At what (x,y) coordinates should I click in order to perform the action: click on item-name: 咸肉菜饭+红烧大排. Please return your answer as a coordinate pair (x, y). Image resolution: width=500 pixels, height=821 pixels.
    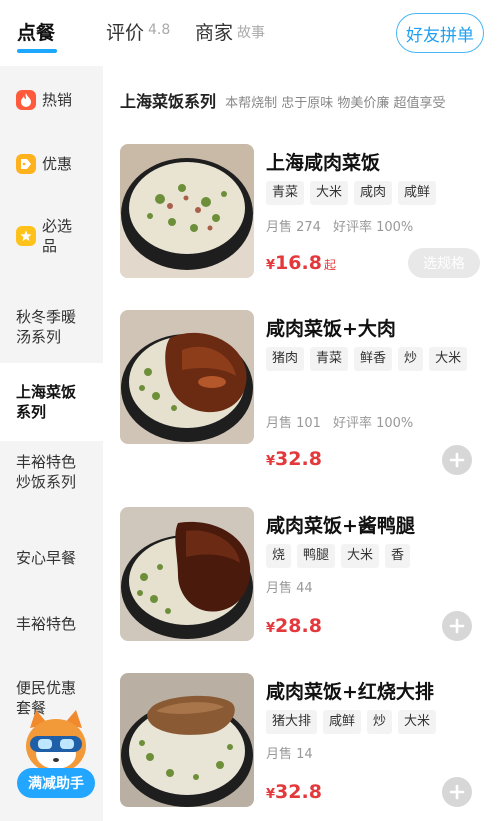
    Looking at the image, I should click on (350, 692).